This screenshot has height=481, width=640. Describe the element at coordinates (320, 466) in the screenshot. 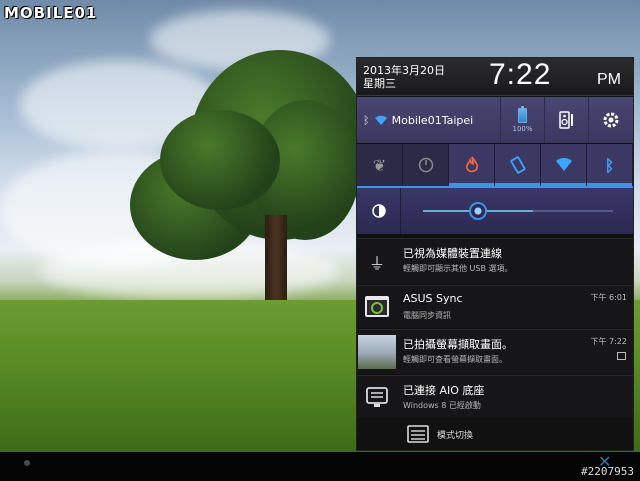

I see `system-bar: ✕` at that location.